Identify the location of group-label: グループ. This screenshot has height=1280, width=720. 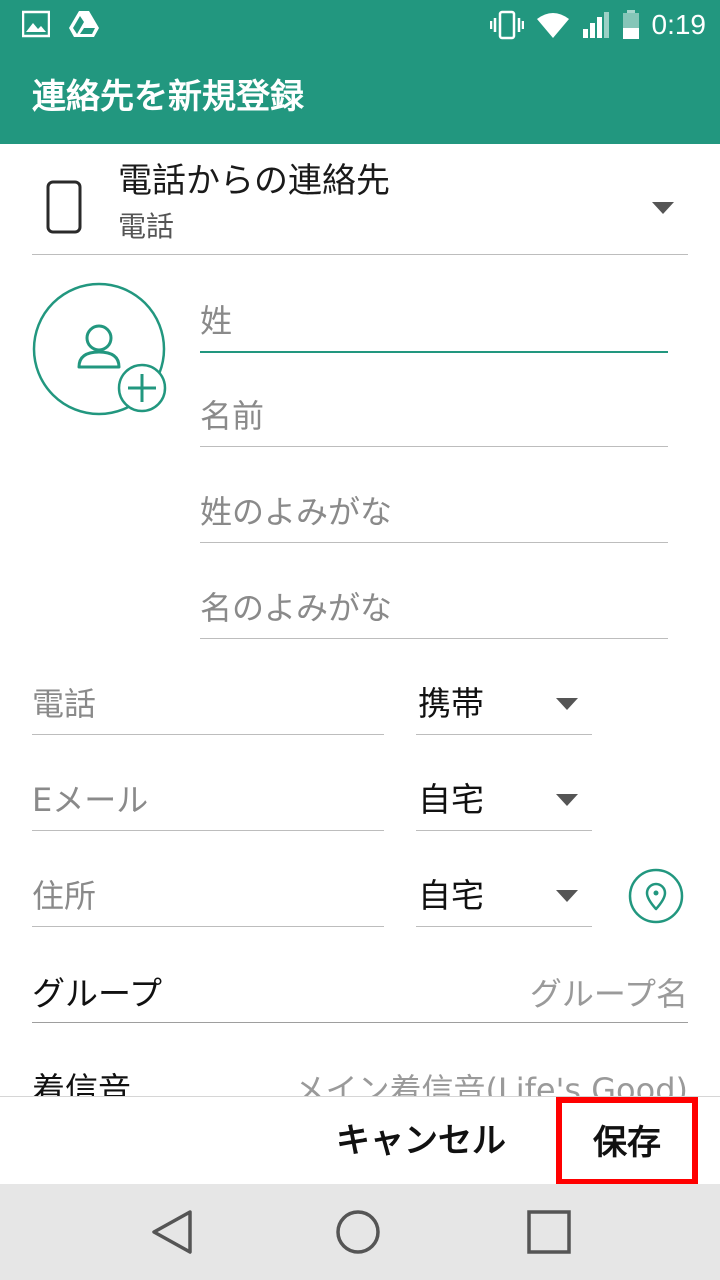
(97, 993).